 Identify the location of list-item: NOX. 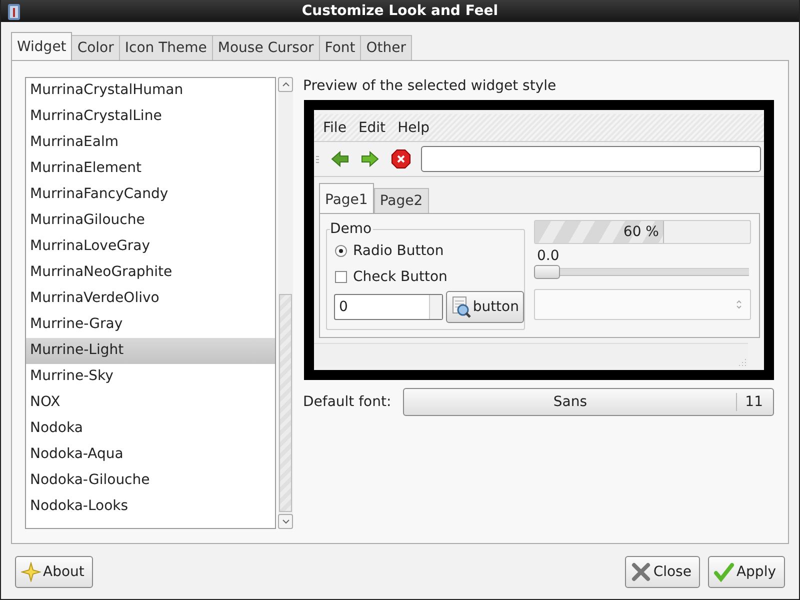
(150, 403).